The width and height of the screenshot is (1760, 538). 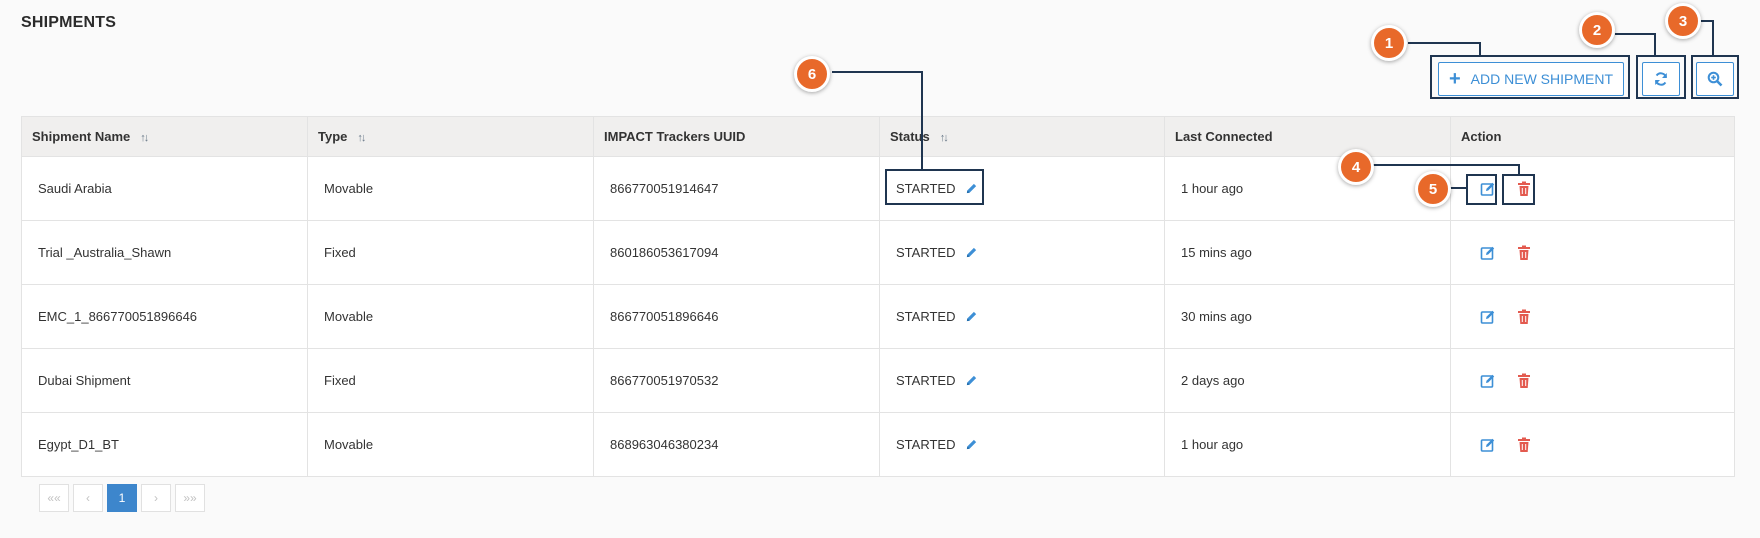 I want to click on prev-page-button: ‹, so click(x=88, y=498).